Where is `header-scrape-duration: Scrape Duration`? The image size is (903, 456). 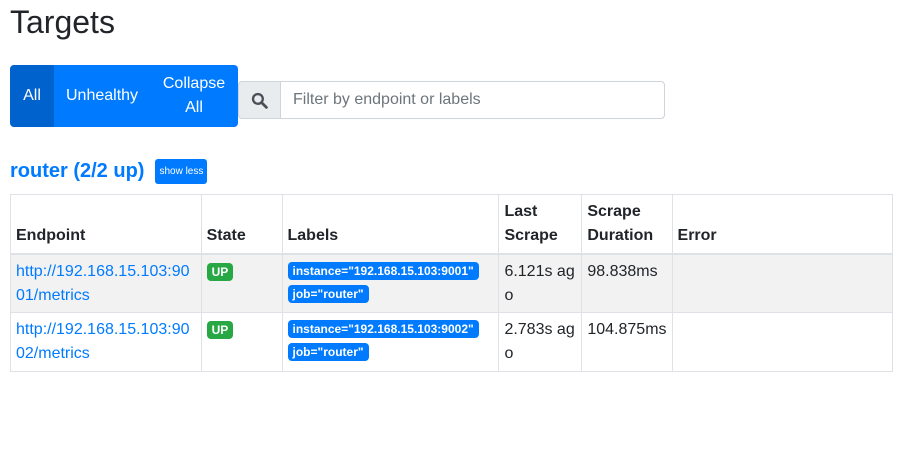 header-scrape-duration: Scrape Duration is located at coordinates (627, 224).